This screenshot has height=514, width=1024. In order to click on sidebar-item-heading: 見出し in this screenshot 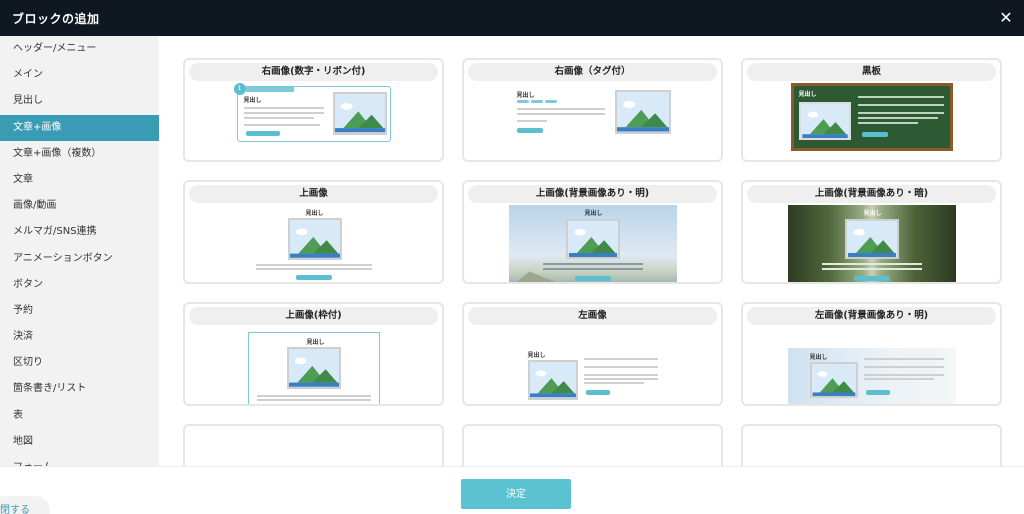, I will do `click(79, 101)`.